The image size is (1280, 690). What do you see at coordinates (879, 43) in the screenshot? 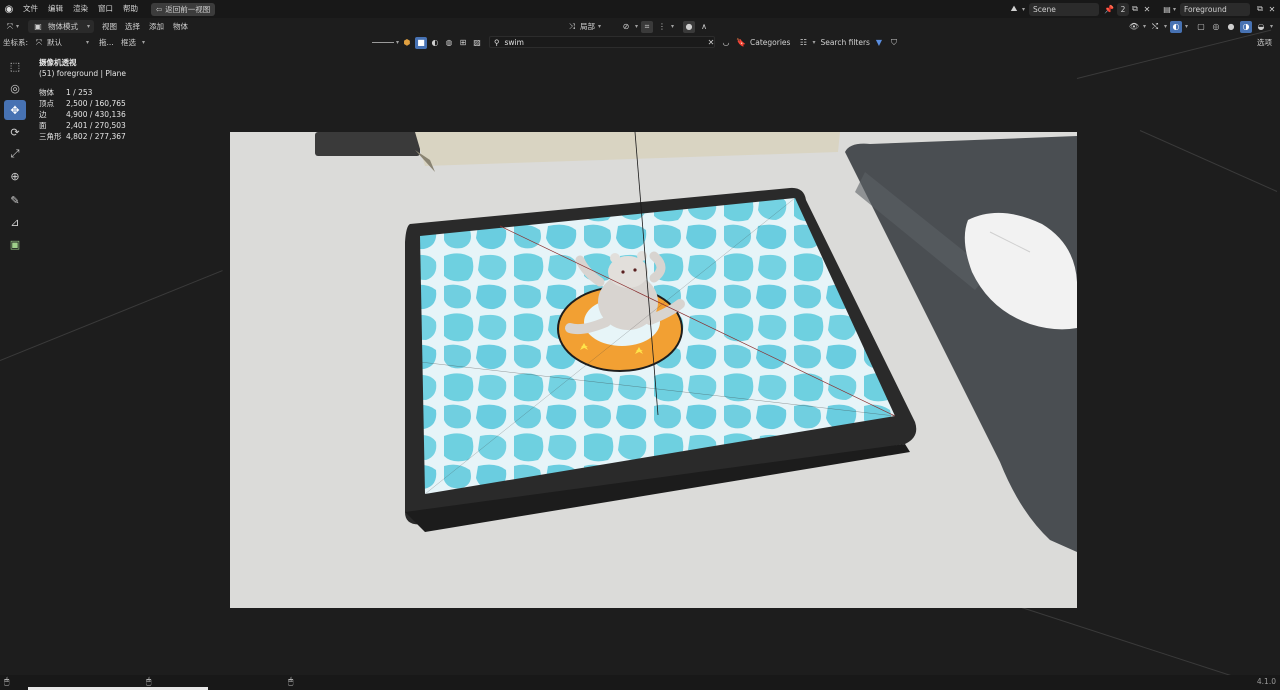
I see `filter-icon: ▼` at bounding box center [879, 43].